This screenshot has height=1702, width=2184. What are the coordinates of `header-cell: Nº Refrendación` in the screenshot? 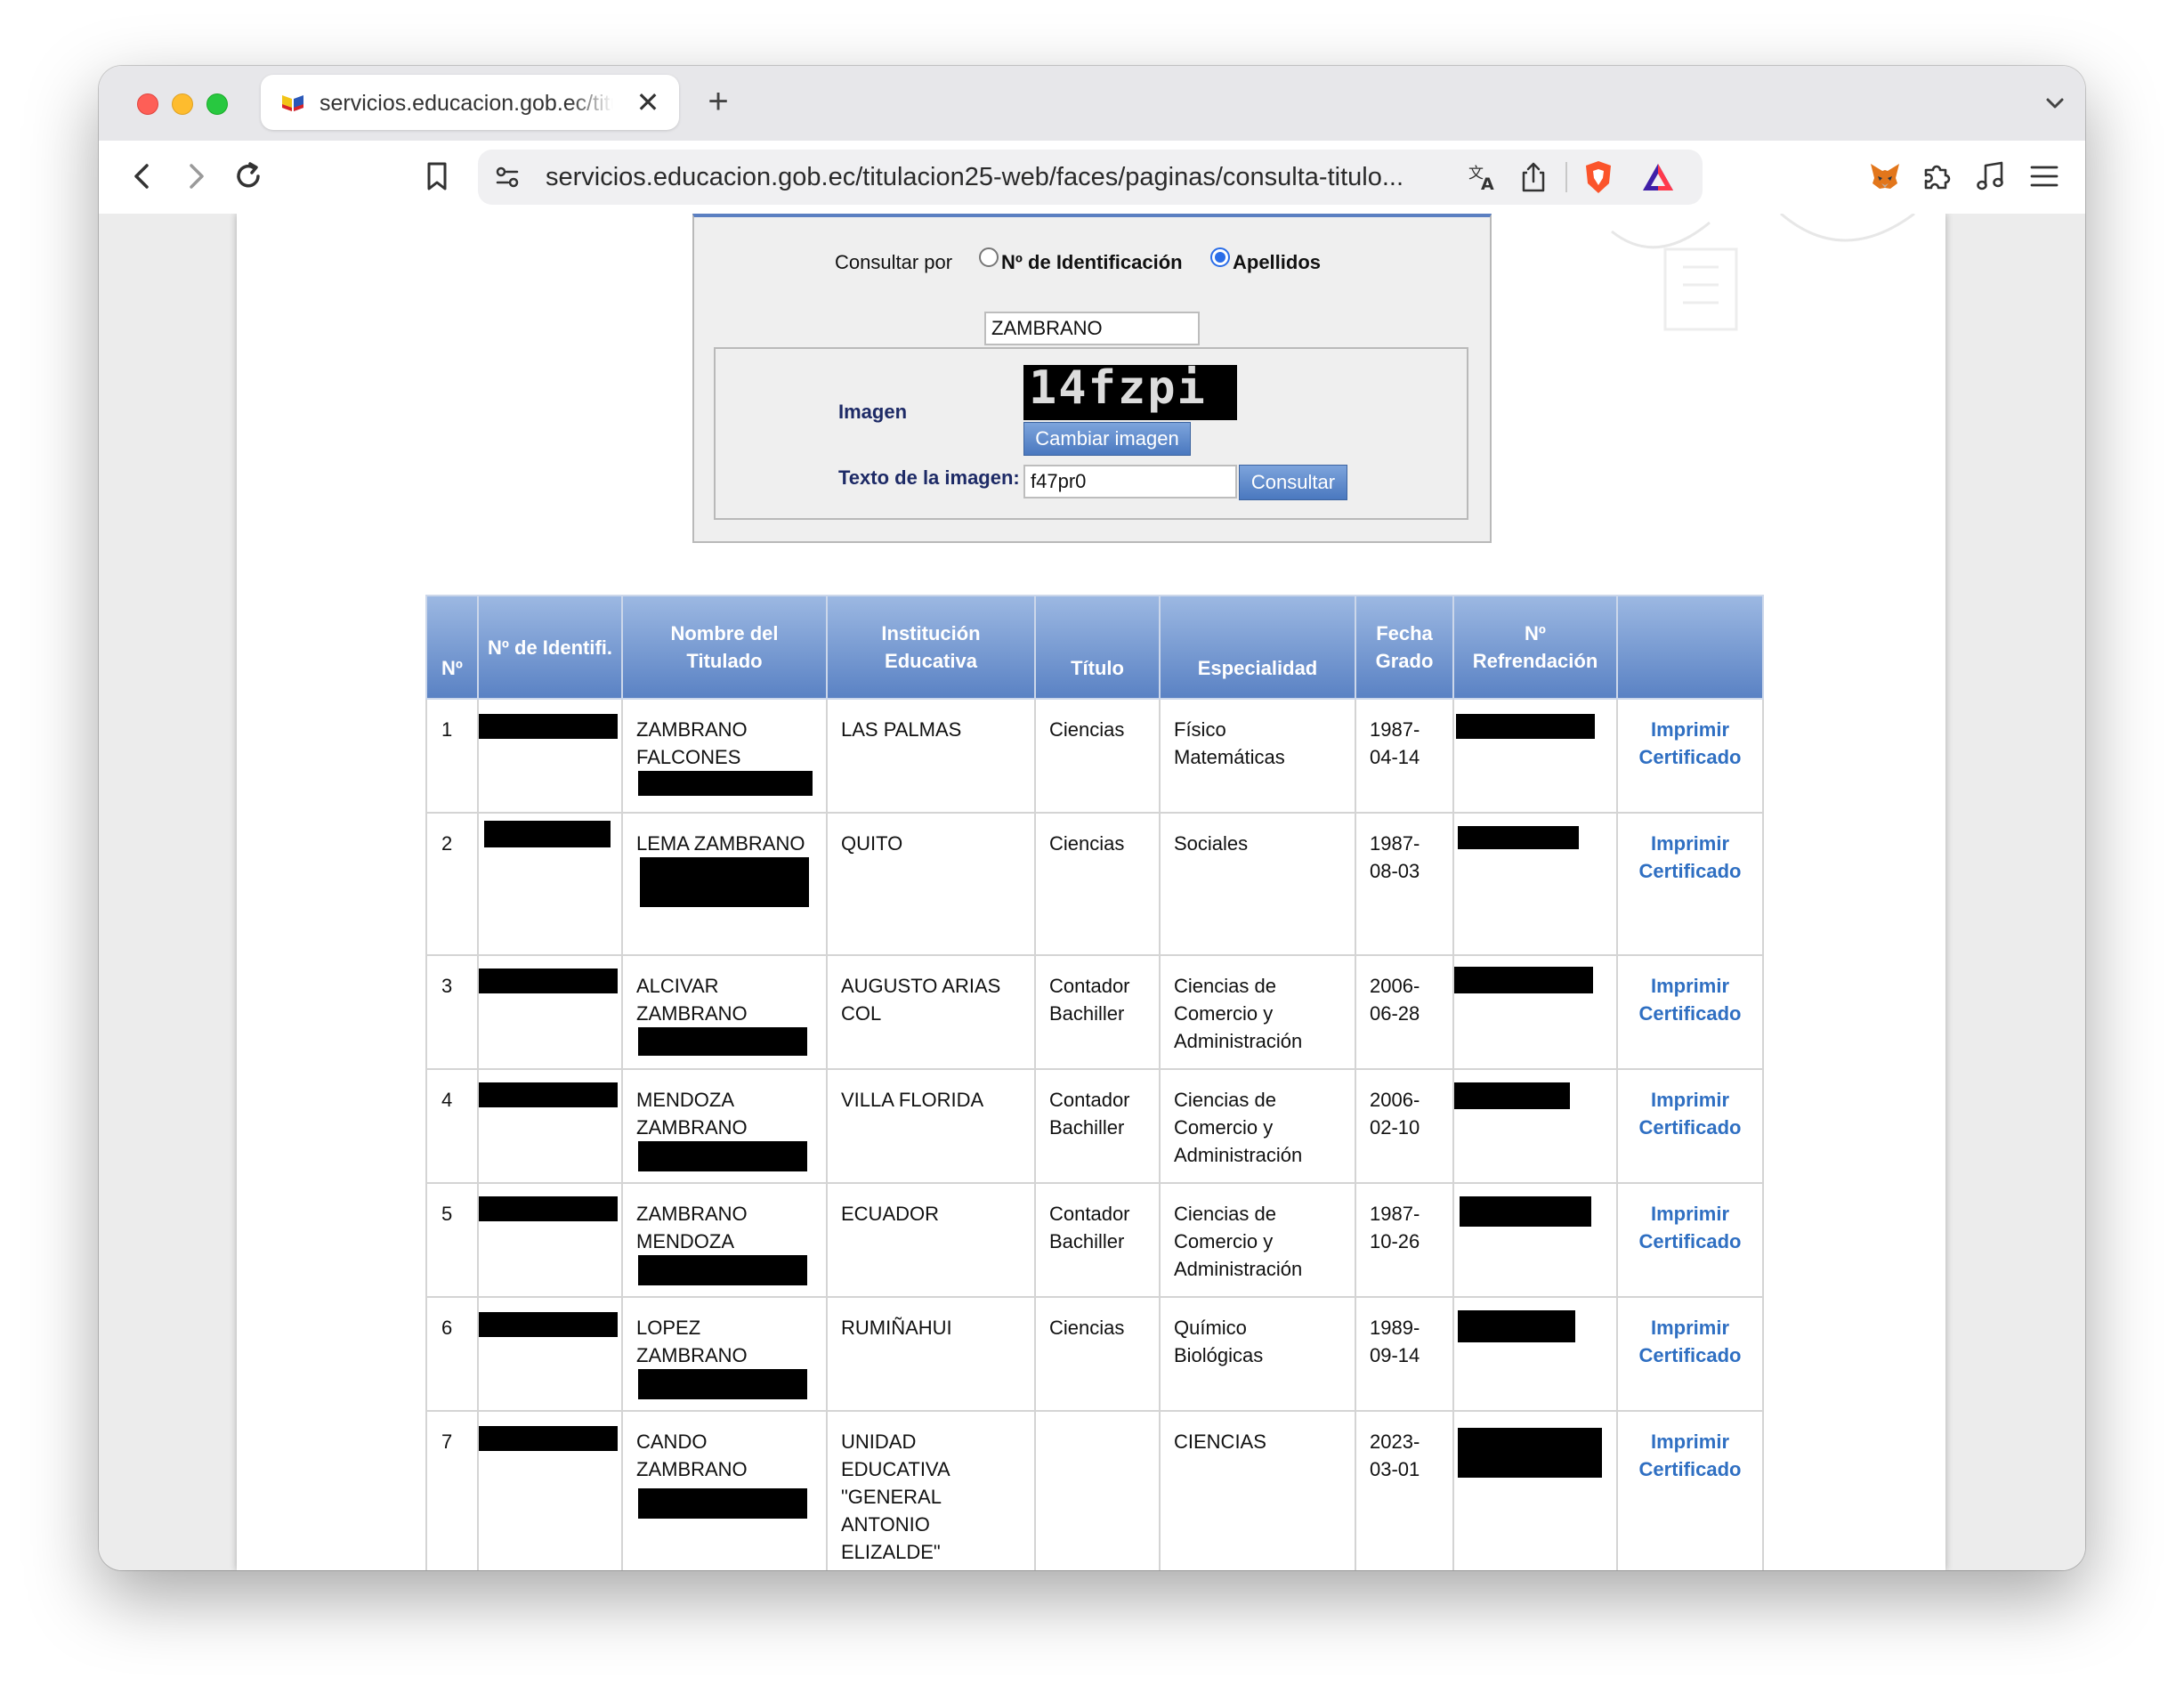 It's located at (1535, 647).